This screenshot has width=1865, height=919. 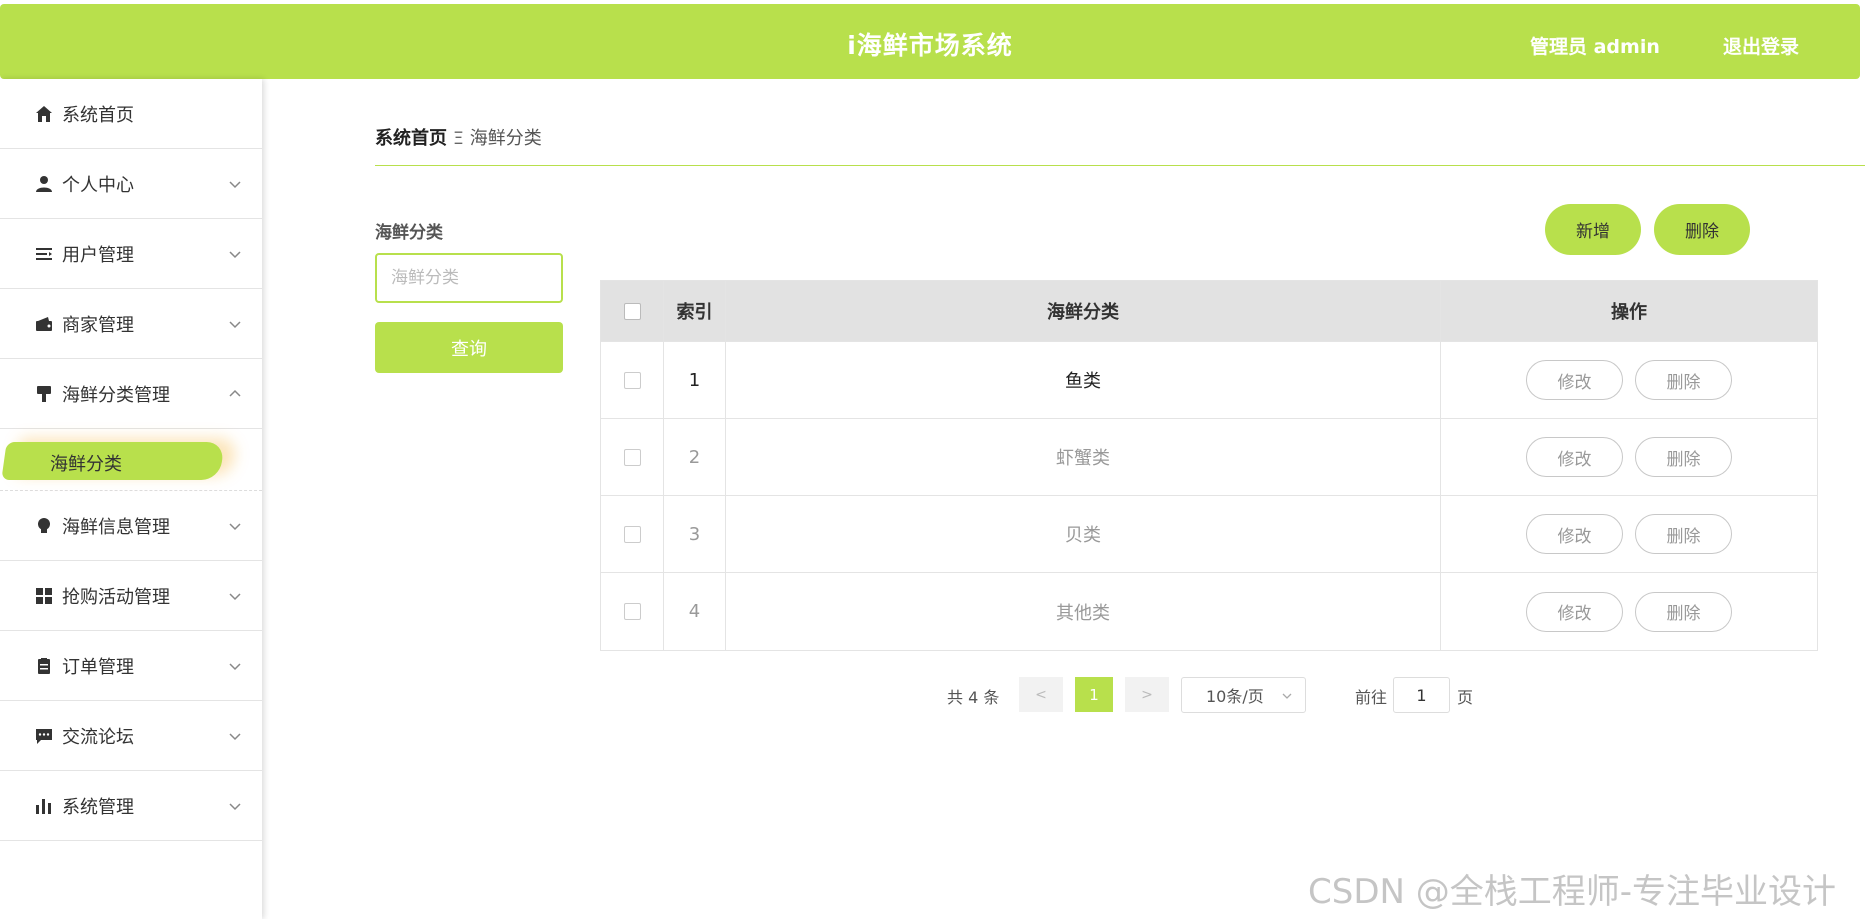 I want to click on goto-page-input, so click(x=1421, y=695).